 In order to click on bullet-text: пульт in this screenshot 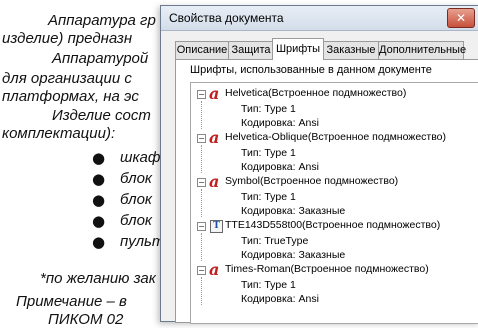, I will do `click(142, 241)`.